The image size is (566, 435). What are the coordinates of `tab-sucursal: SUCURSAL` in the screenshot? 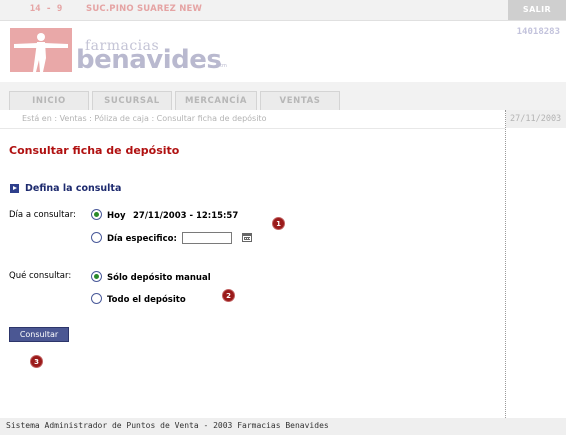 It's located at (132, 100).